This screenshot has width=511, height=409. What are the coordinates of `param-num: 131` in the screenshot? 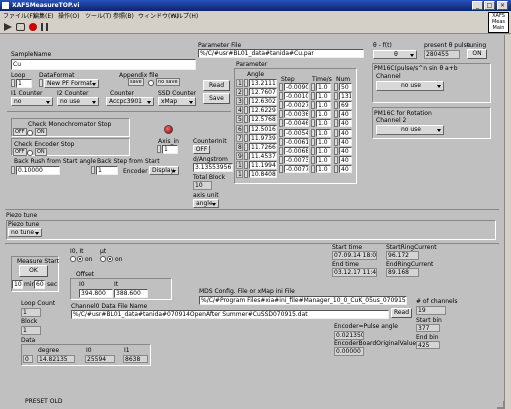 It's located at (345, 96).